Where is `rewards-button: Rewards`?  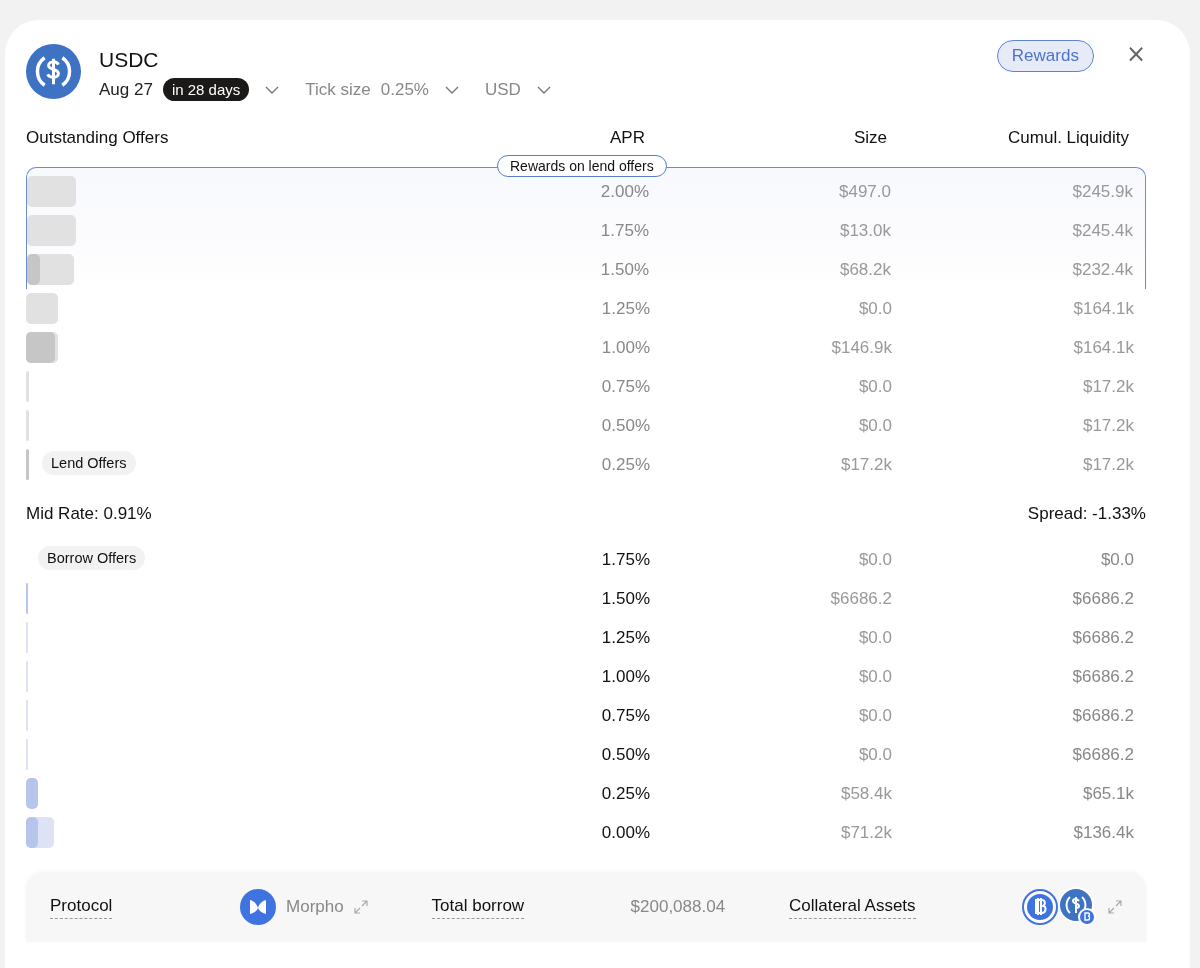 rewards-button: Rewards is located at coordinates (1045, 56).